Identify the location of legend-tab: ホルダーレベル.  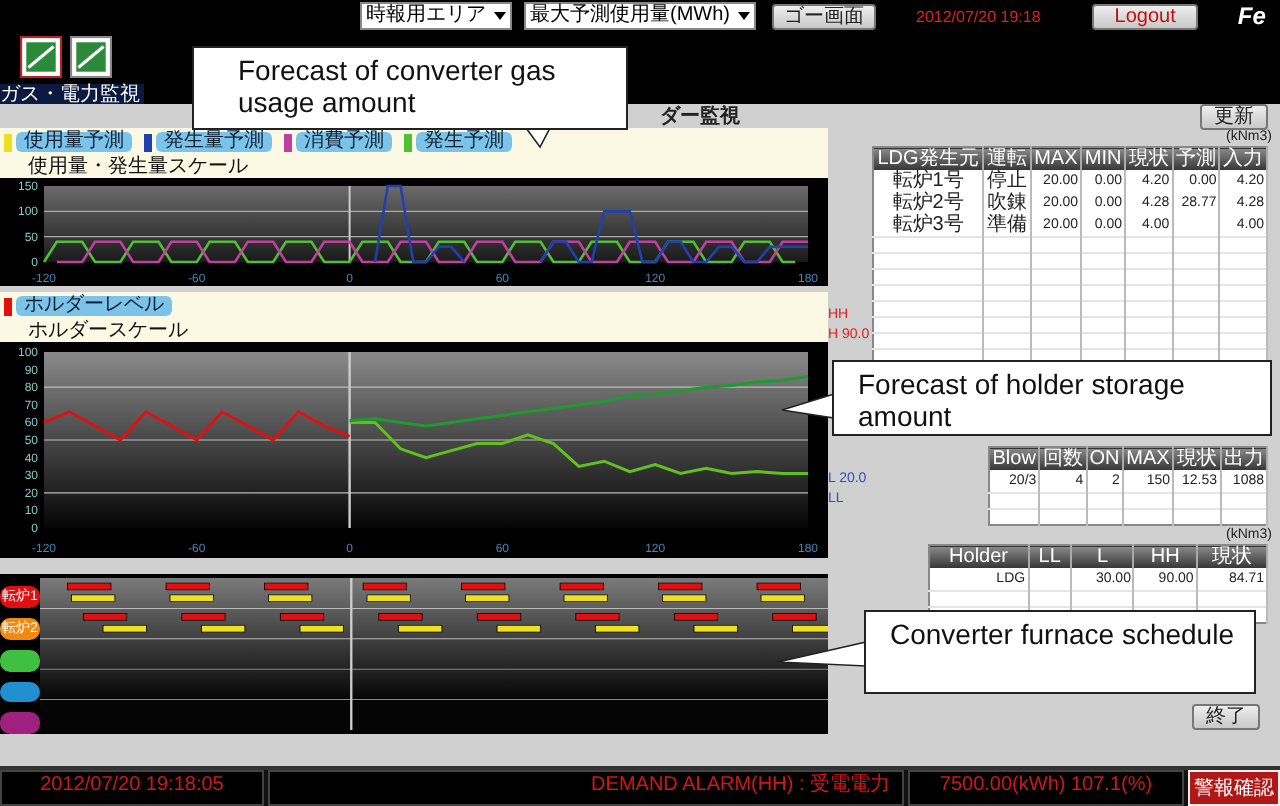
(94, 306).